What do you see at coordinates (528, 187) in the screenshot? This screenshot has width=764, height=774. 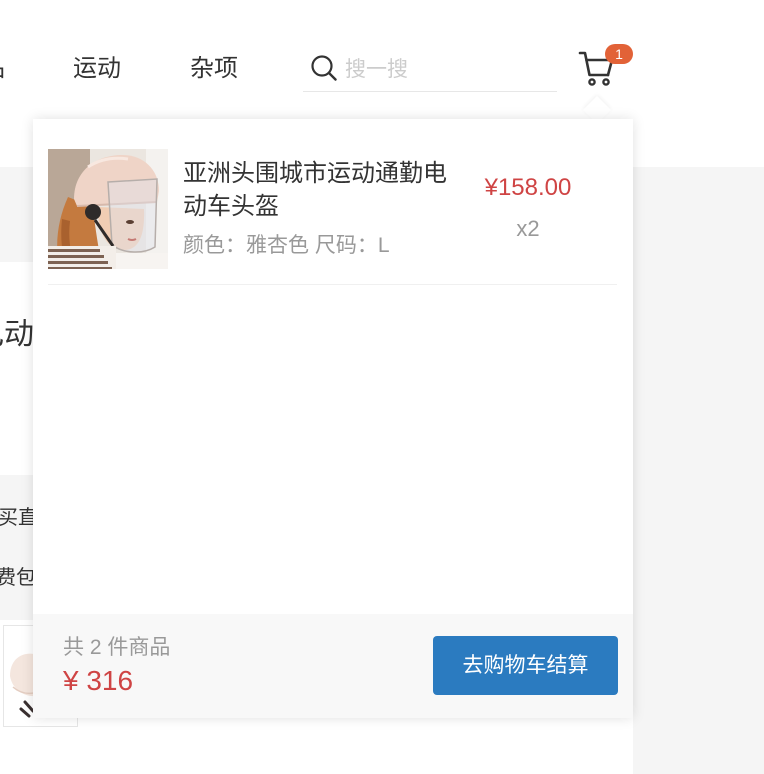 I see `item-price: ¥158.00` at bounding box center [528, 187].